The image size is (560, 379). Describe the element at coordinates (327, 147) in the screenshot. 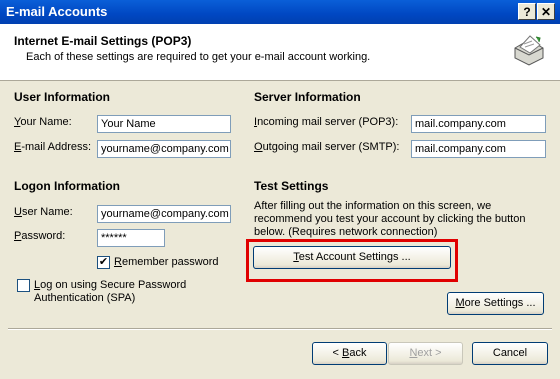

I see `outgoing-server-label: Outgoing mail server (SMTP):` at that location.